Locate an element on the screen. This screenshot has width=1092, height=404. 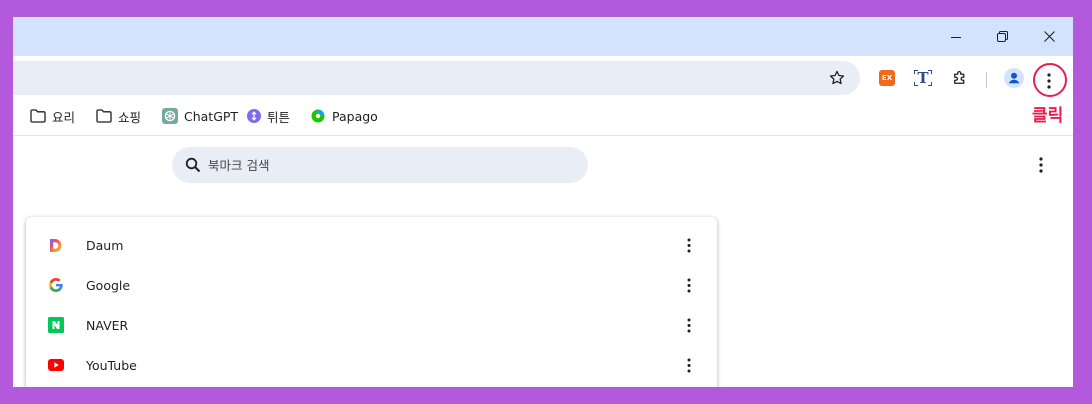
t-extension-label: T is located at coordinates (923, 78).